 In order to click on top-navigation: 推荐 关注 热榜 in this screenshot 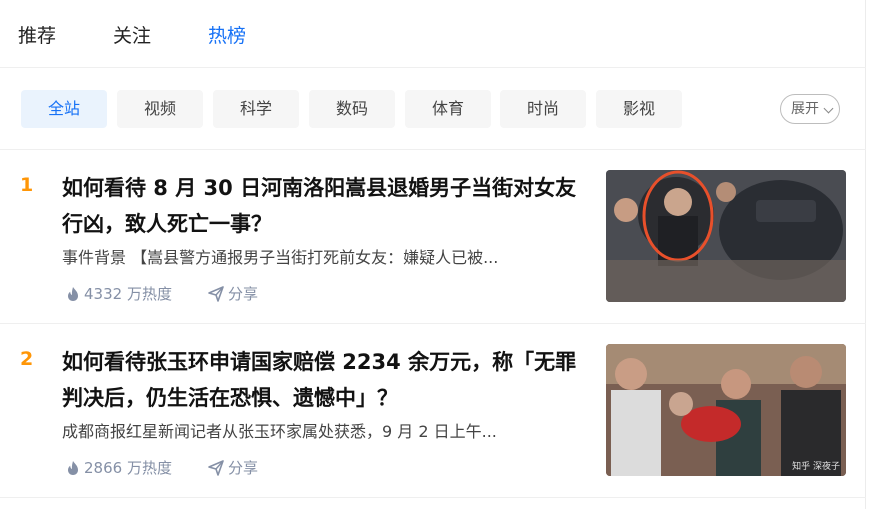, I will do `click(433, 34)`.